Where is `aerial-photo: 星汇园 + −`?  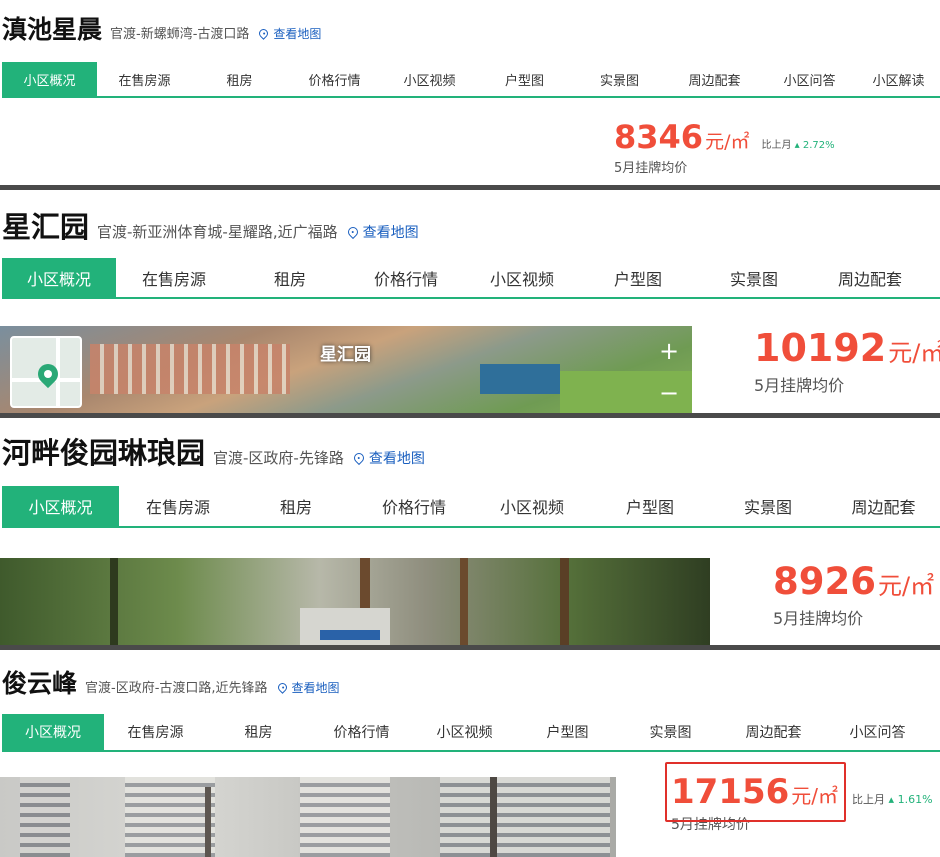
aerial-photo: 星汇园 + − is located at coordinates (346, 369).